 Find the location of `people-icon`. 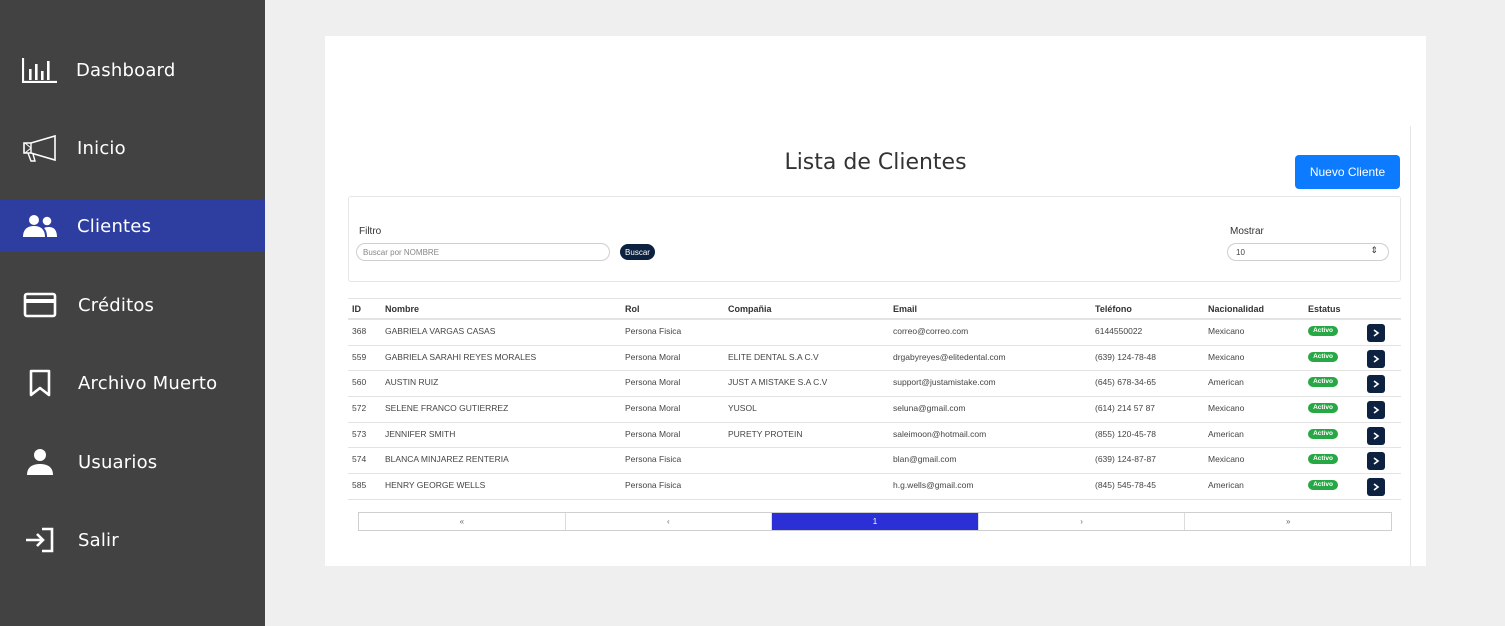

people-icon is located at coordinates (40, 226).